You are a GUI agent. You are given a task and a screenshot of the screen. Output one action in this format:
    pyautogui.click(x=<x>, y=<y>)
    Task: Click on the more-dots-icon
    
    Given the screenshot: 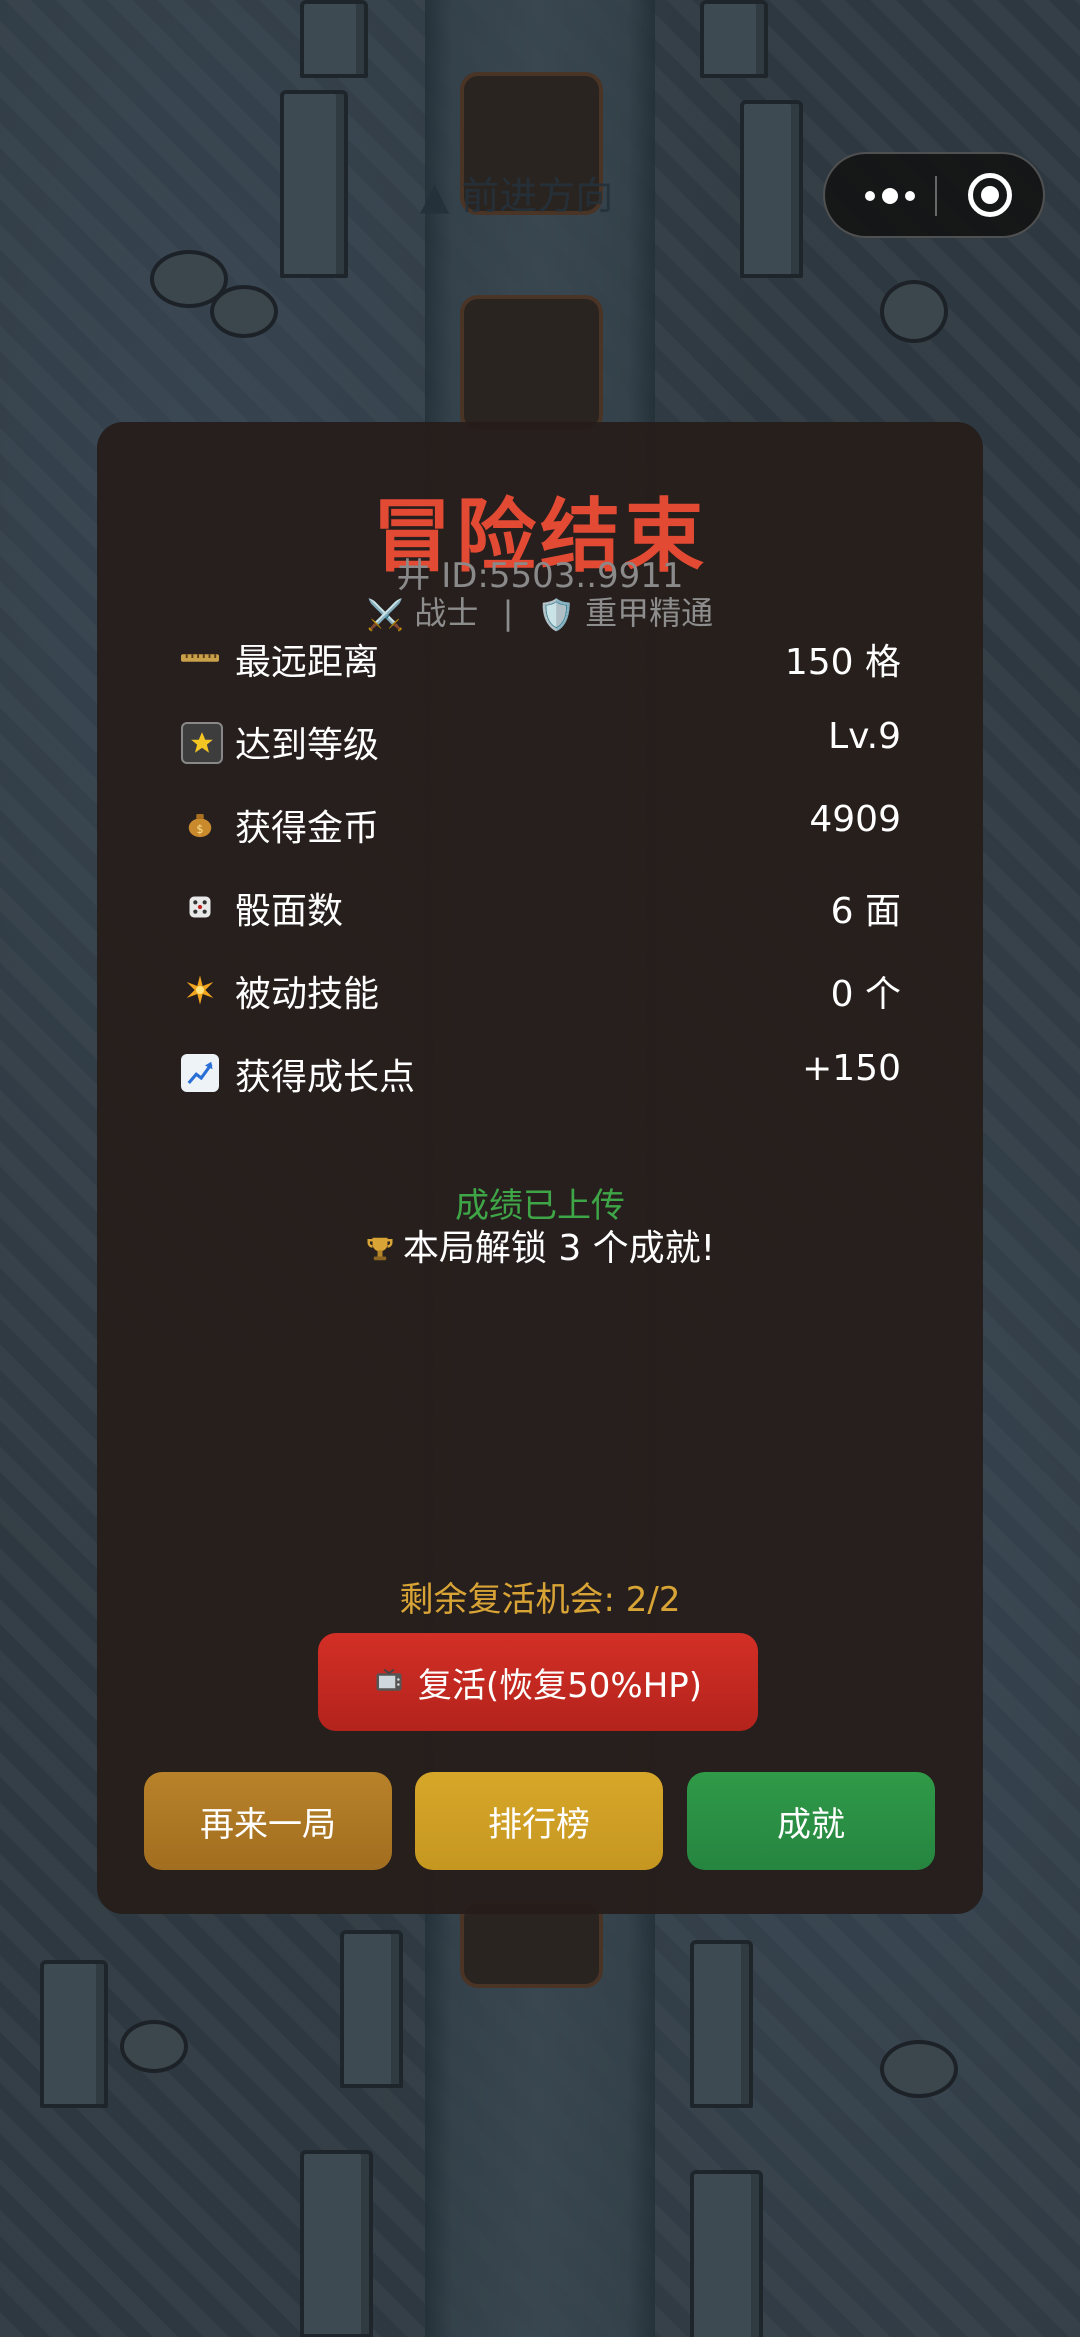 What is the action you would take?
    pyautogui.click(x=890, y=195)
    